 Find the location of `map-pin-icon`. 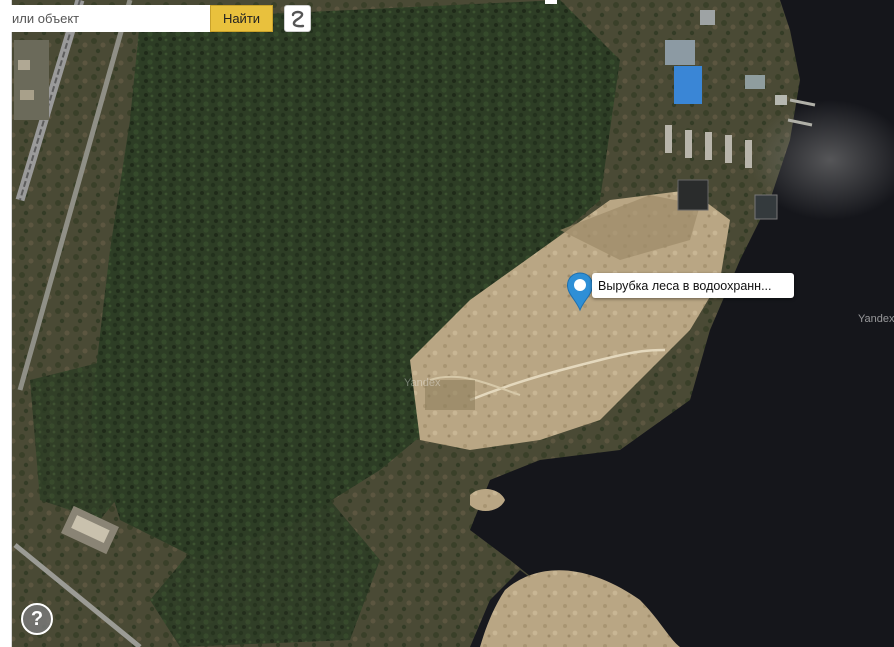

map-pin-icon is located at coordinates (580, 292).